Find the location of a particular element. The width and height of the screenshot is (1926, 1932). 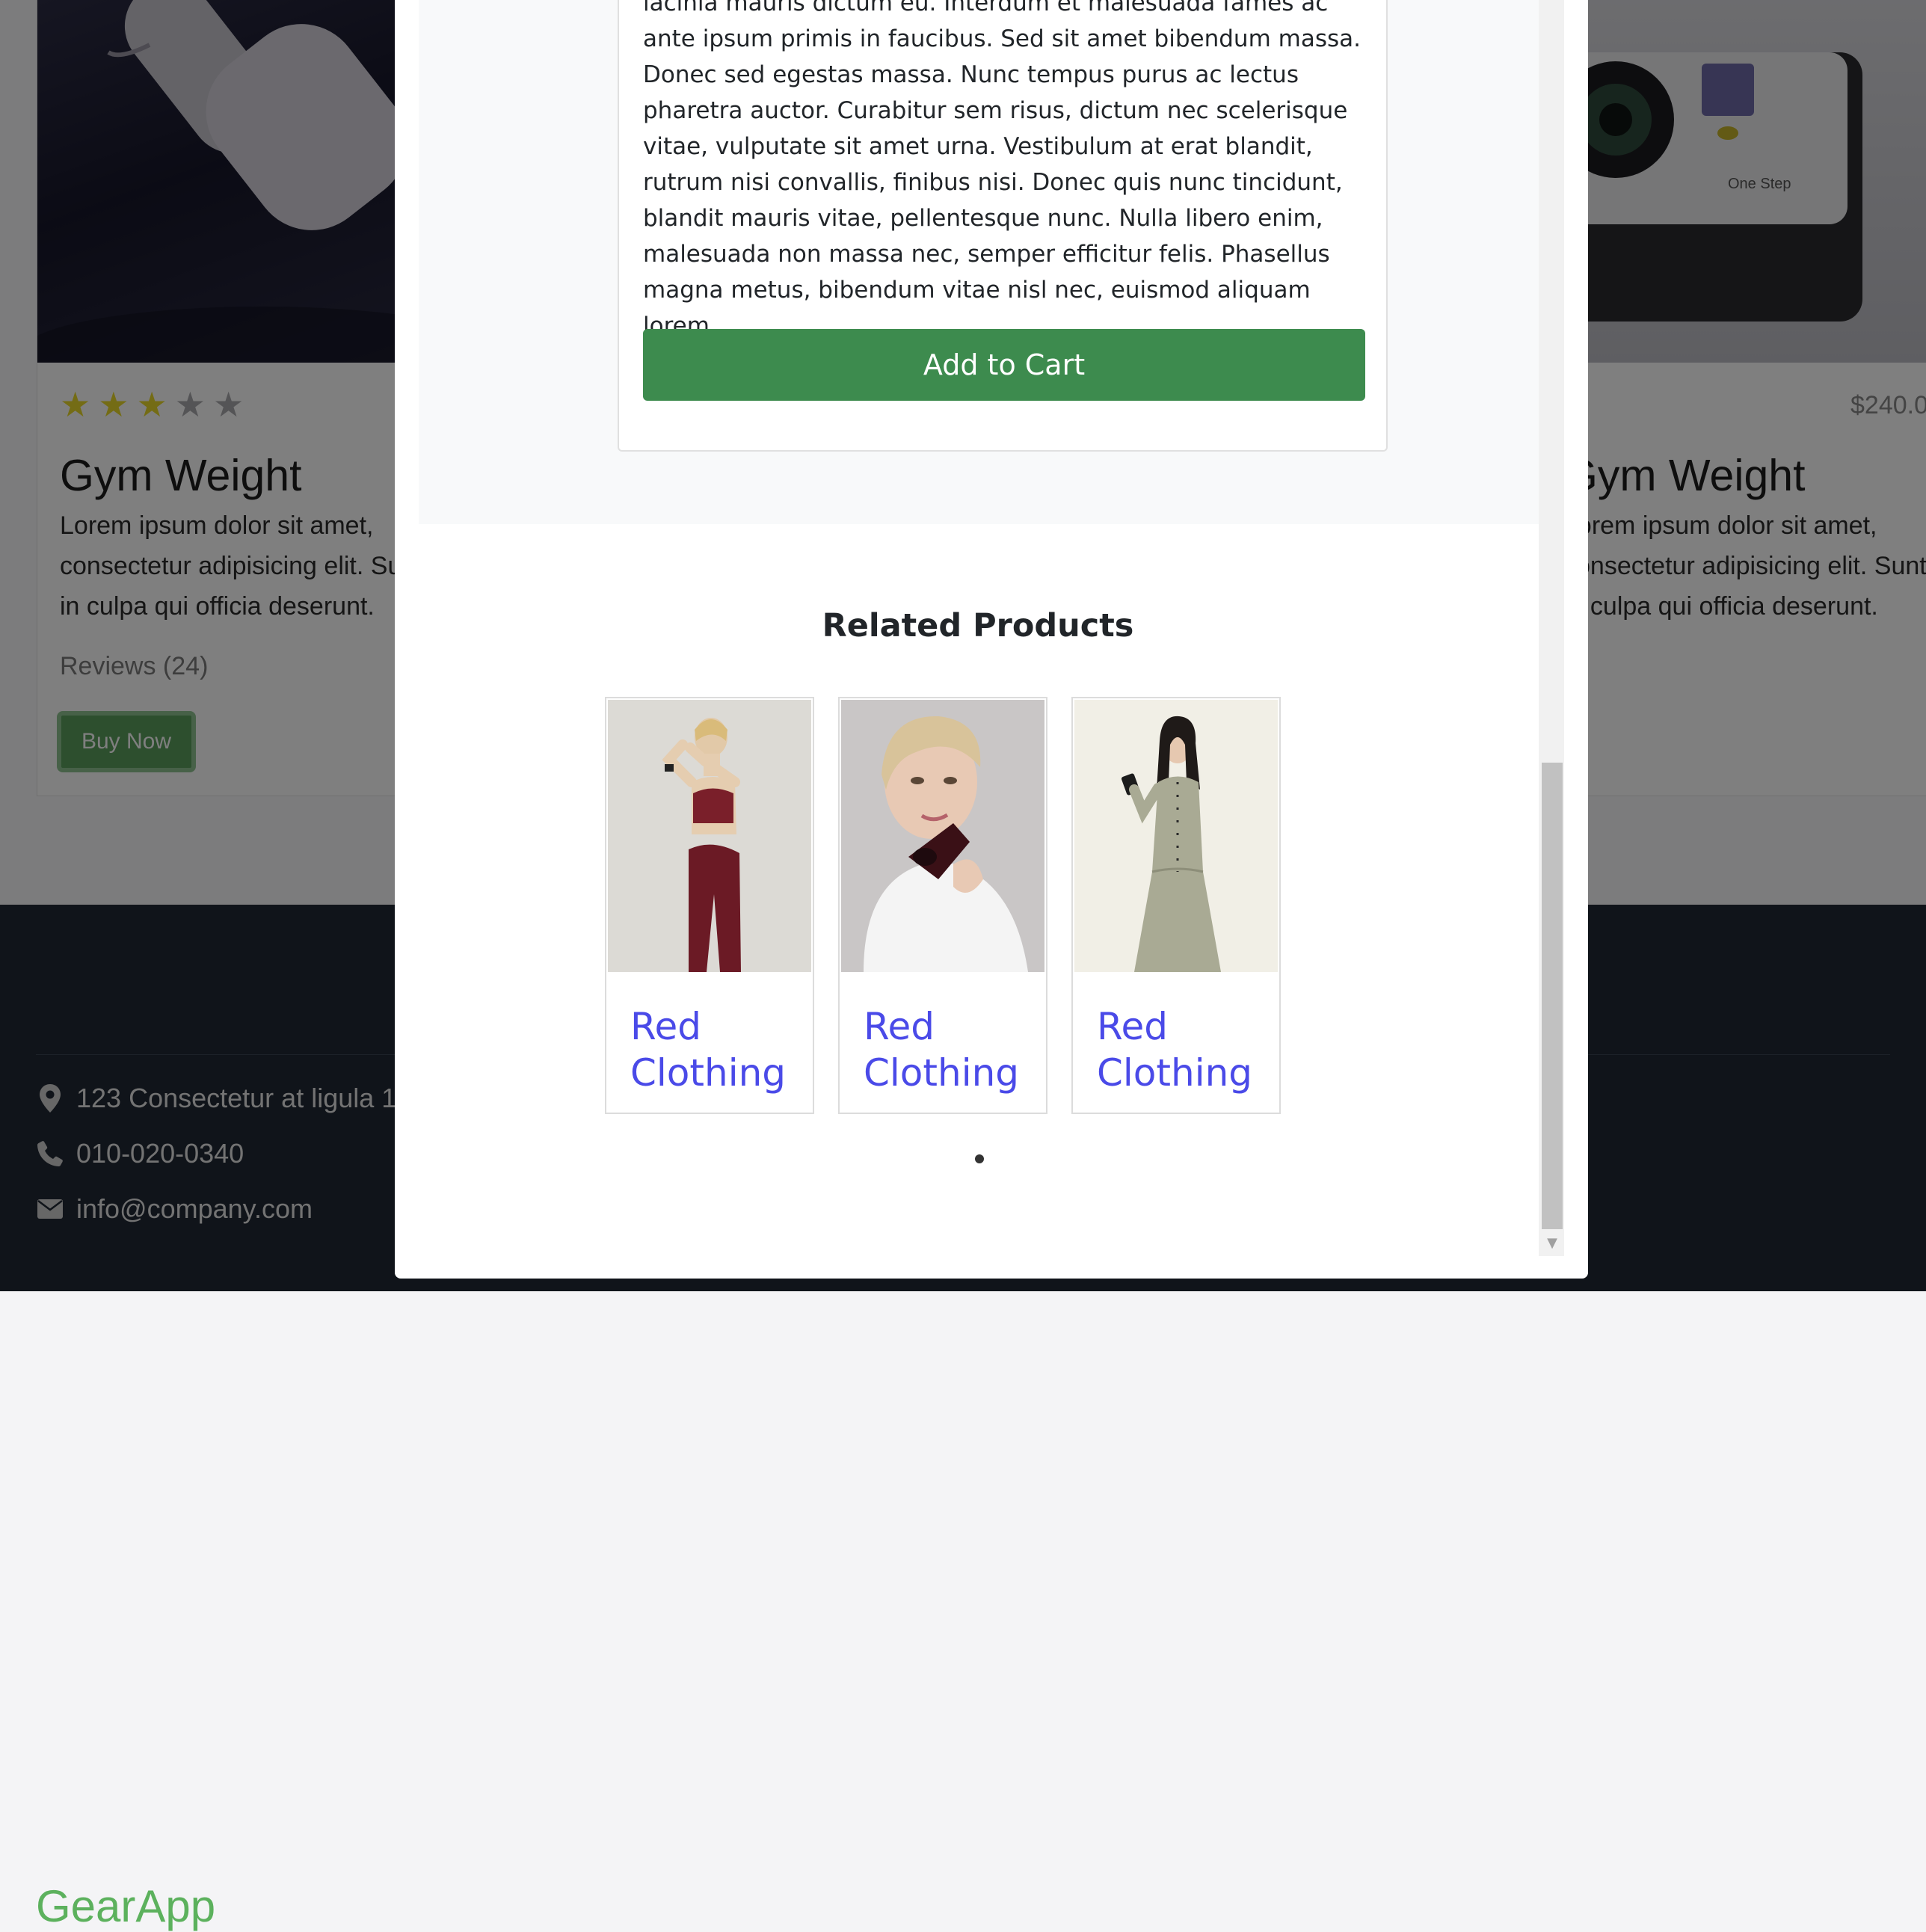

scrollbar-thumb is located at coordinates (1553, 996).